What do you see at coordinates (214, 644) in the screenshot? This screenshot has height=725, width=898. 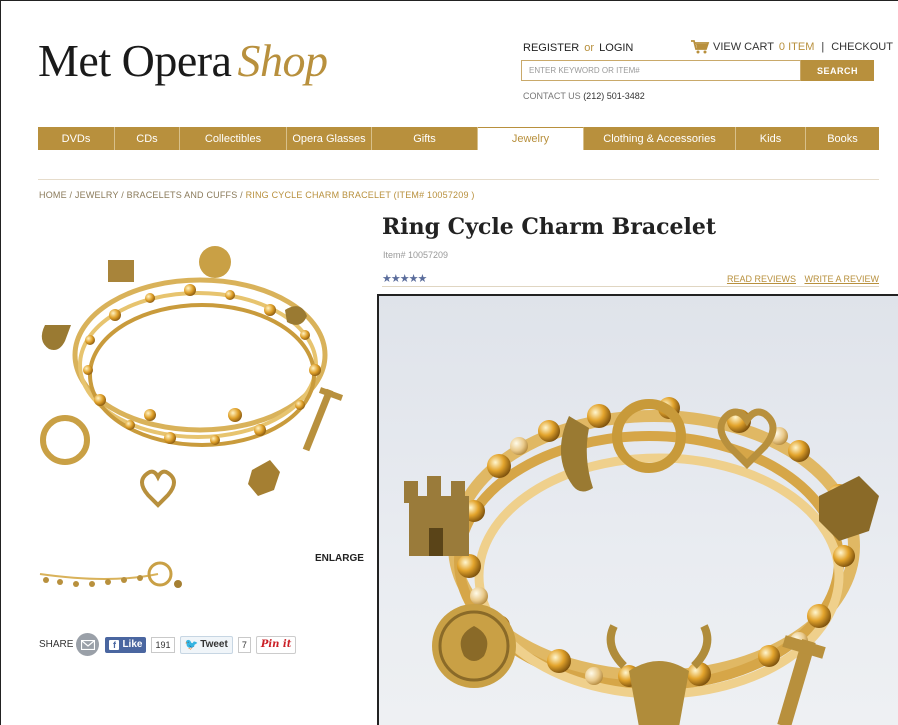 I see `tweet-label: Tweet` at bounding box center [214, 644].